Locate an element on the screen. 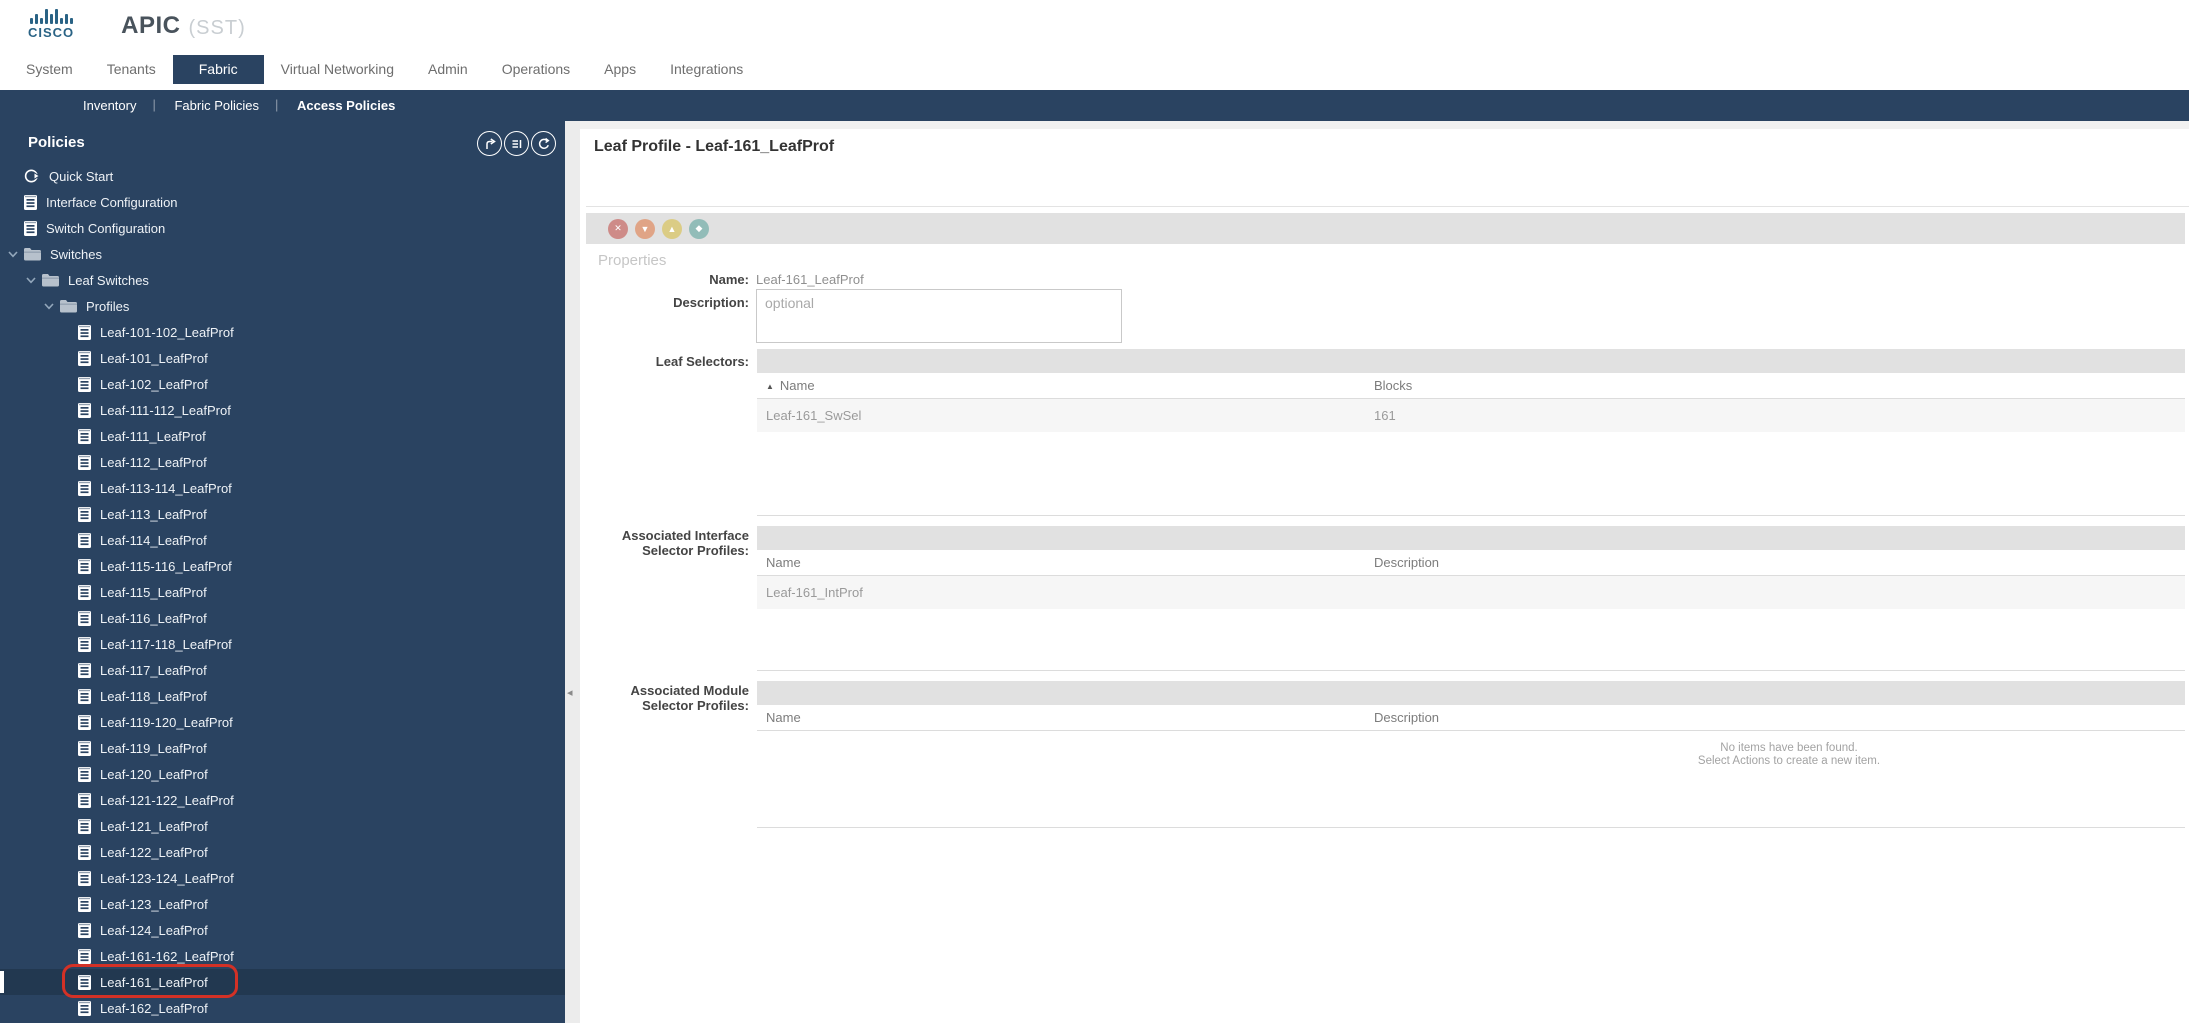 The image size is (2189, 1023). nav-tab: Fabric is located at coordinates (218, 69).